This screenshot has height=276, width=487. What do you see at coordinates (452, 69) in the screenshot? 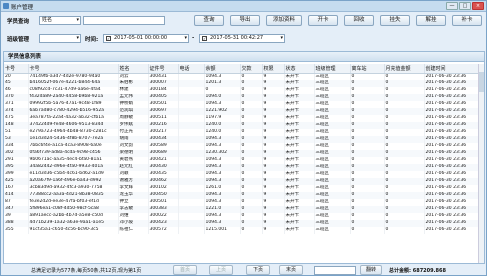
I see `column-header: 创建时间` at bounding box center [452, 69].